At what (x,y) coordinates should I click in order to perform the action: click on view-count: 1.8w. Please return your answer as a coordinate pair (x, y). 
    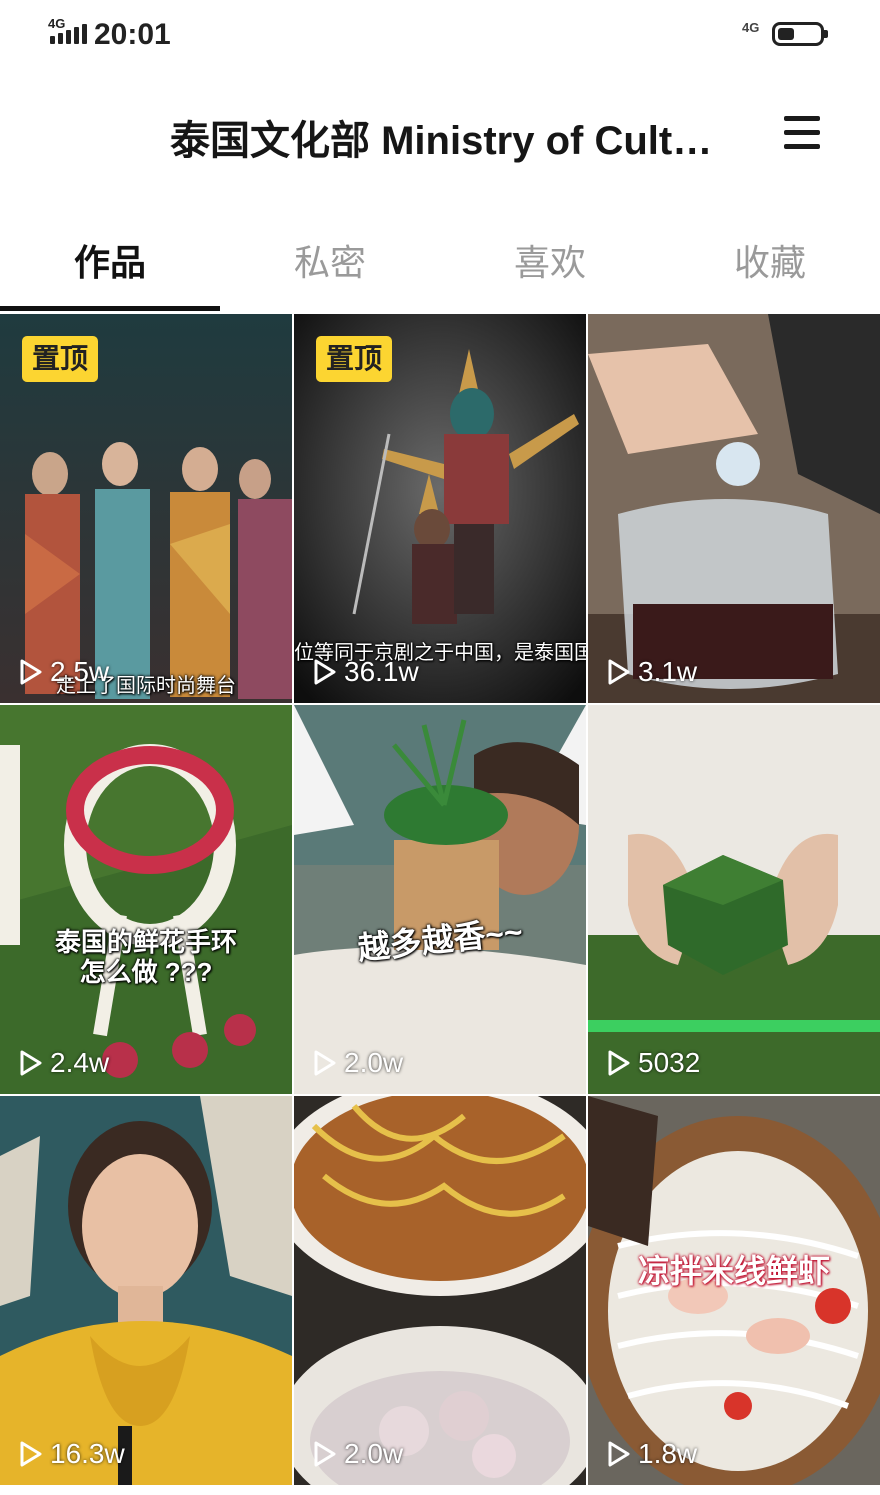
    Looking at the image, I should click on (651, 1453).